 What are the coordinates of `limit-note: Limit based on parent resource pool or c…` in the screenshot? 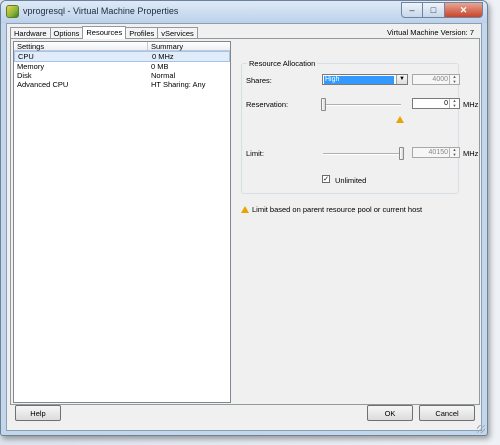 It's located at (331, 209).